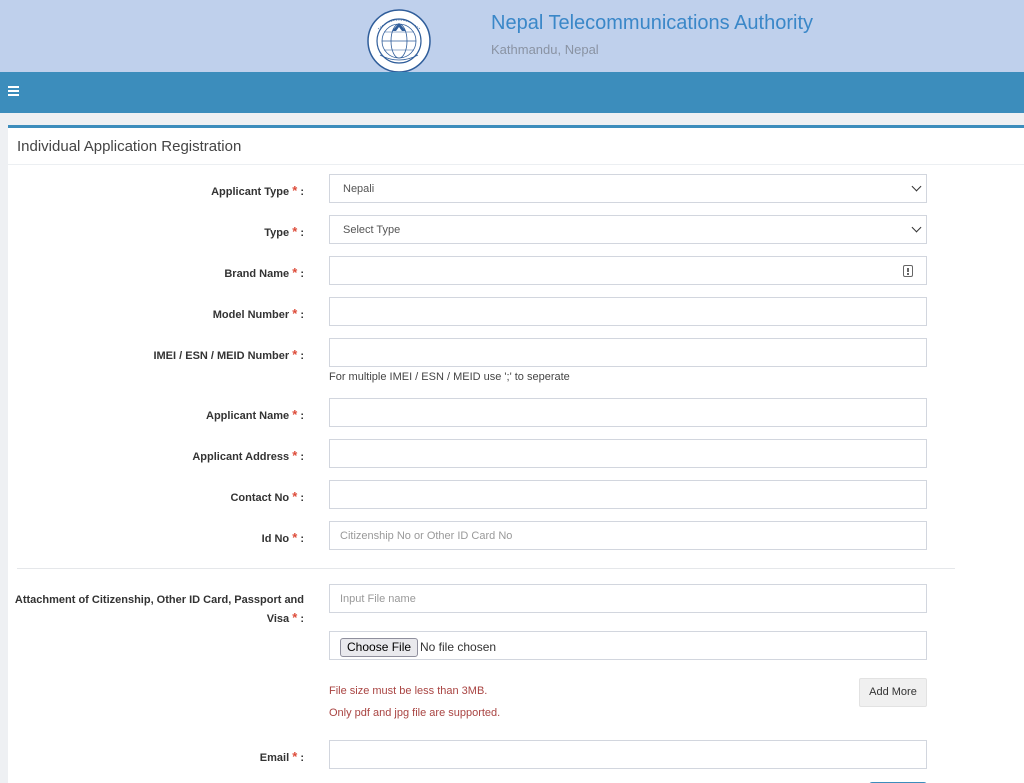  I want to click on type-value: Select Type, so click(372, 230).